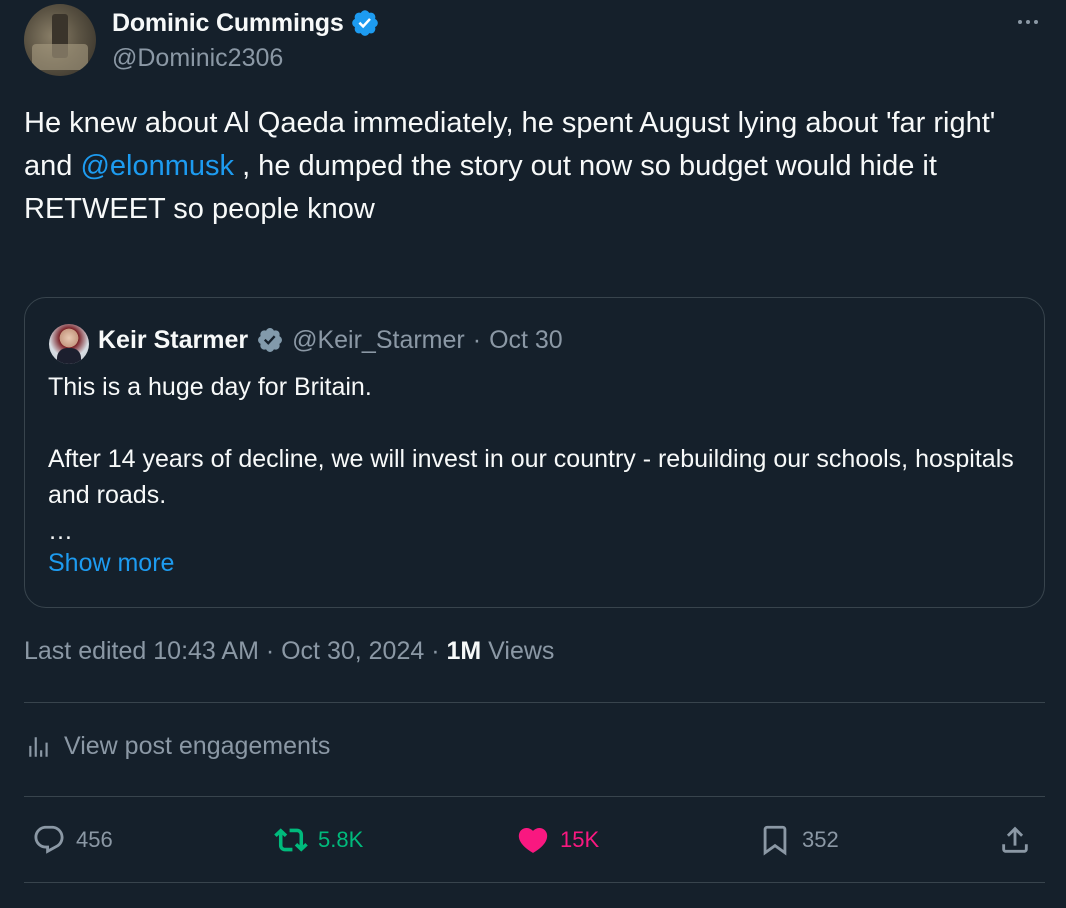  What do you see at coordinates (820, 839) in the screenshot?
I see `bookmark-count: 352` at bounding box center [820, 839].